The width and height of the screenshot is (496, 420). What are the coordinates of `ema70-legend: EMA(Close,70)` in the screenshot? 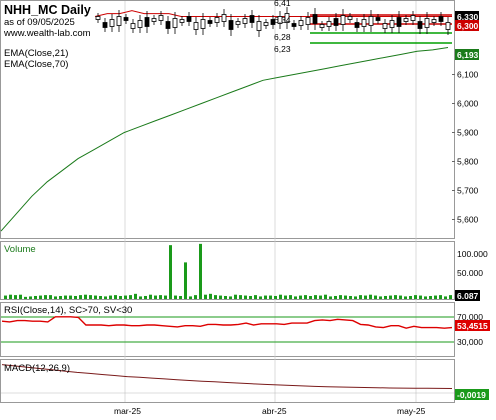 It's located at (36, 64).